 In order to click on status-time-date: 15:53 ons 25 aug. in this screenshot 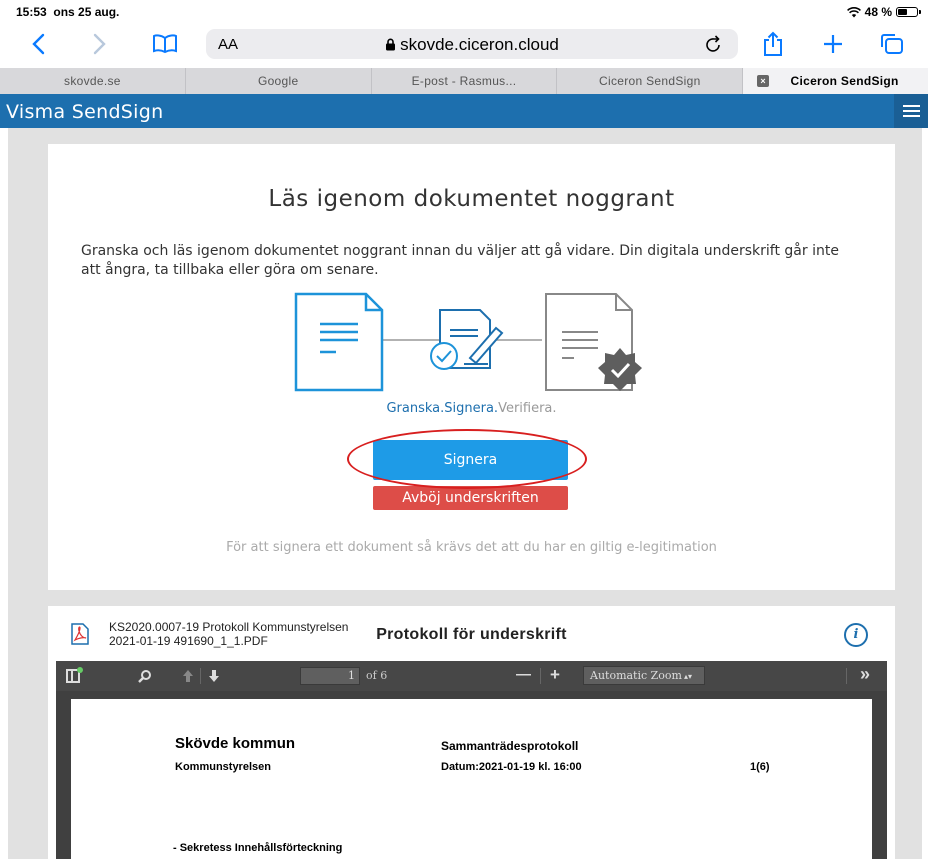, I will do `click(67, 12)`.